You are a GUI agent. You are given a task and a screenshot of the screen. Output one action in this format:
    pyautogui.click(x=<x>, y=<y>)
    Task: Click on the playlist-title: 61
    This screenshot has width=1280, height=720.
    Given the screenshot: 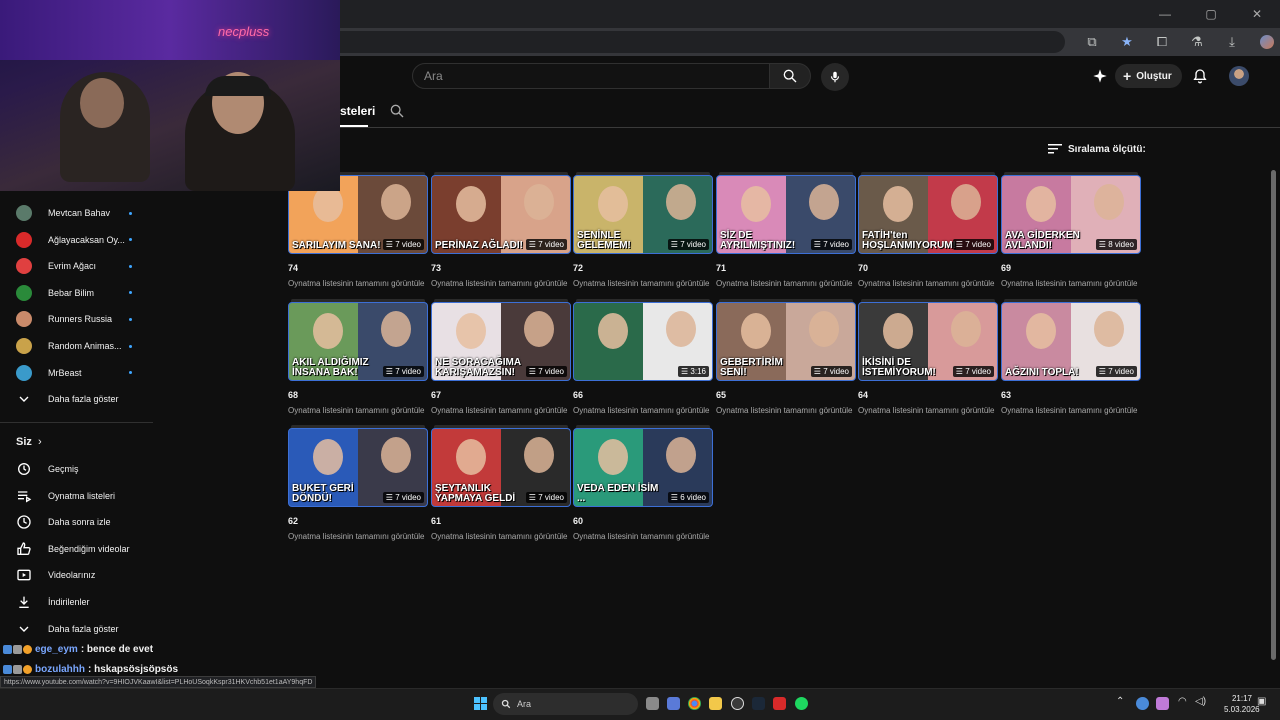 What is the action you would take?
    pyautogui.click(x=501, y=521)
    